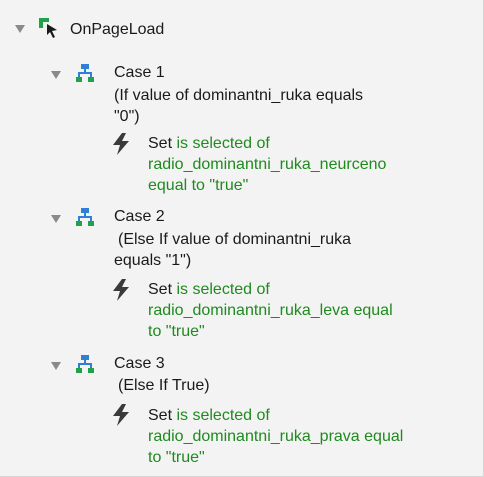  What do you see at coordinates (139, 72) in the screenshot?
I see `case-1-title: Case 1` at bounding box center [139, 72].